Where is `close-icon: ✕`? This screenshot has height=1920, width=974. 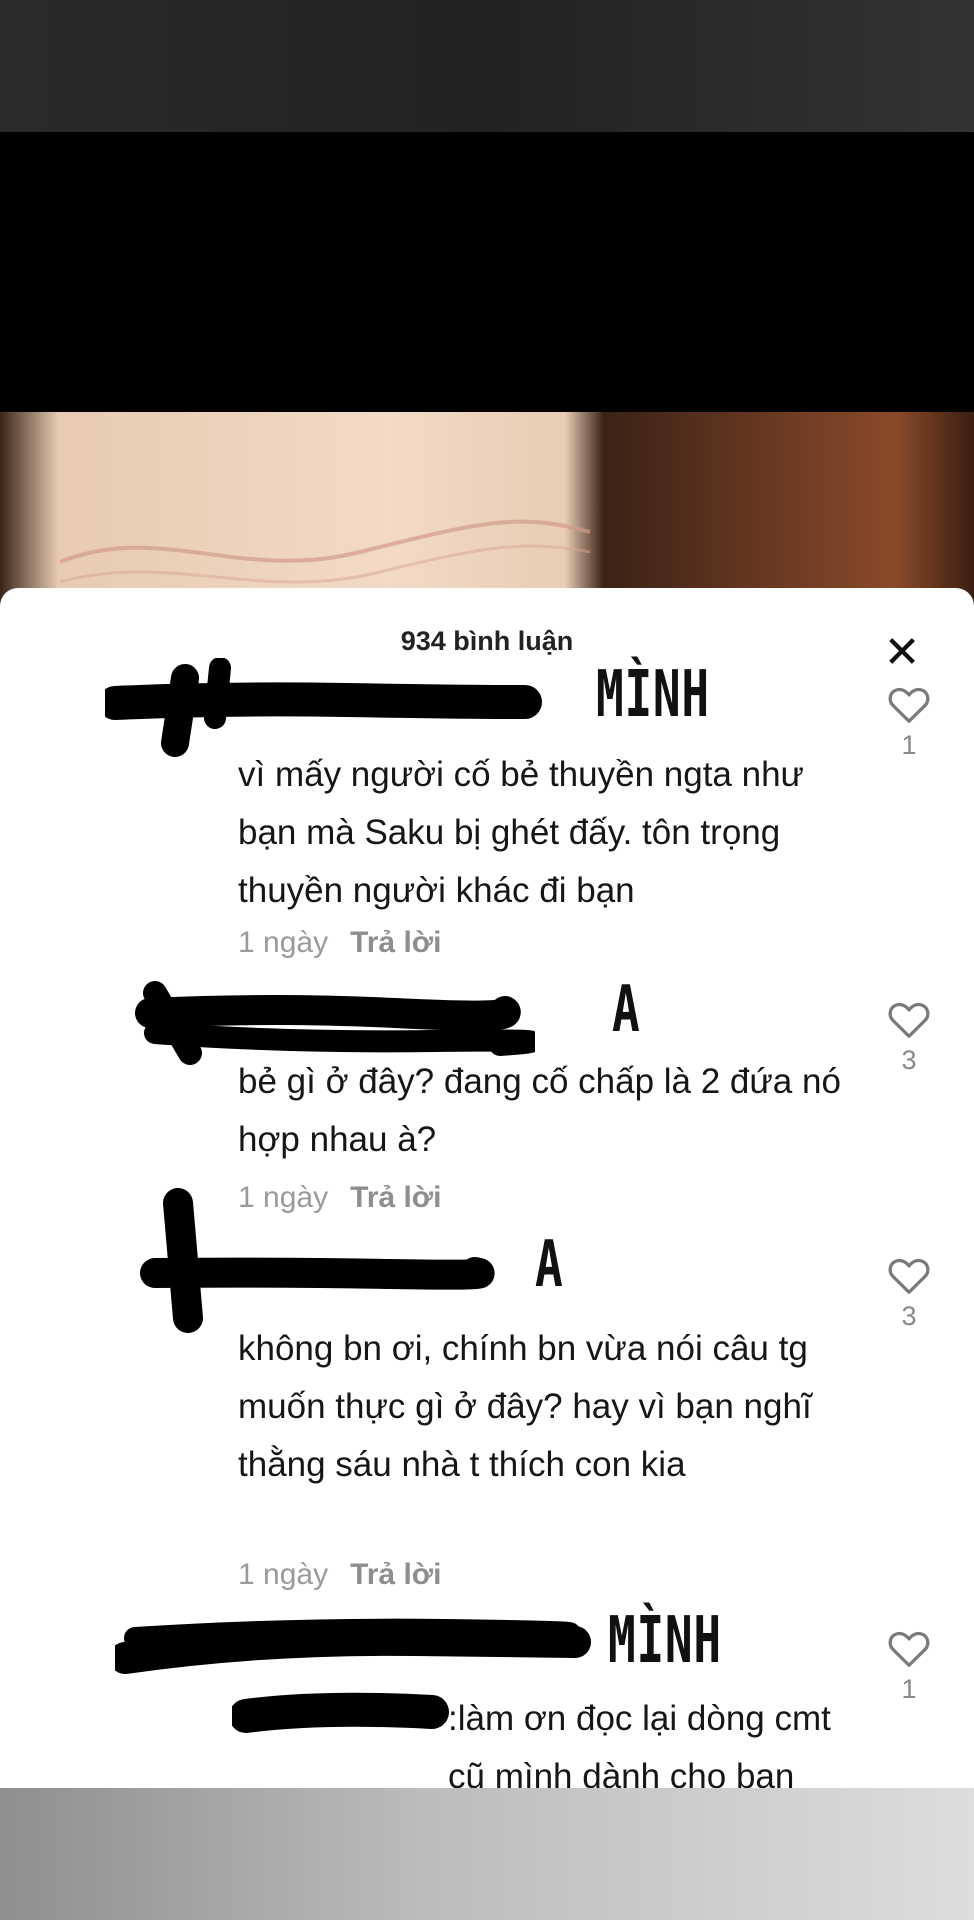 close-icon: ✕ is located at coordinates (902, 653).